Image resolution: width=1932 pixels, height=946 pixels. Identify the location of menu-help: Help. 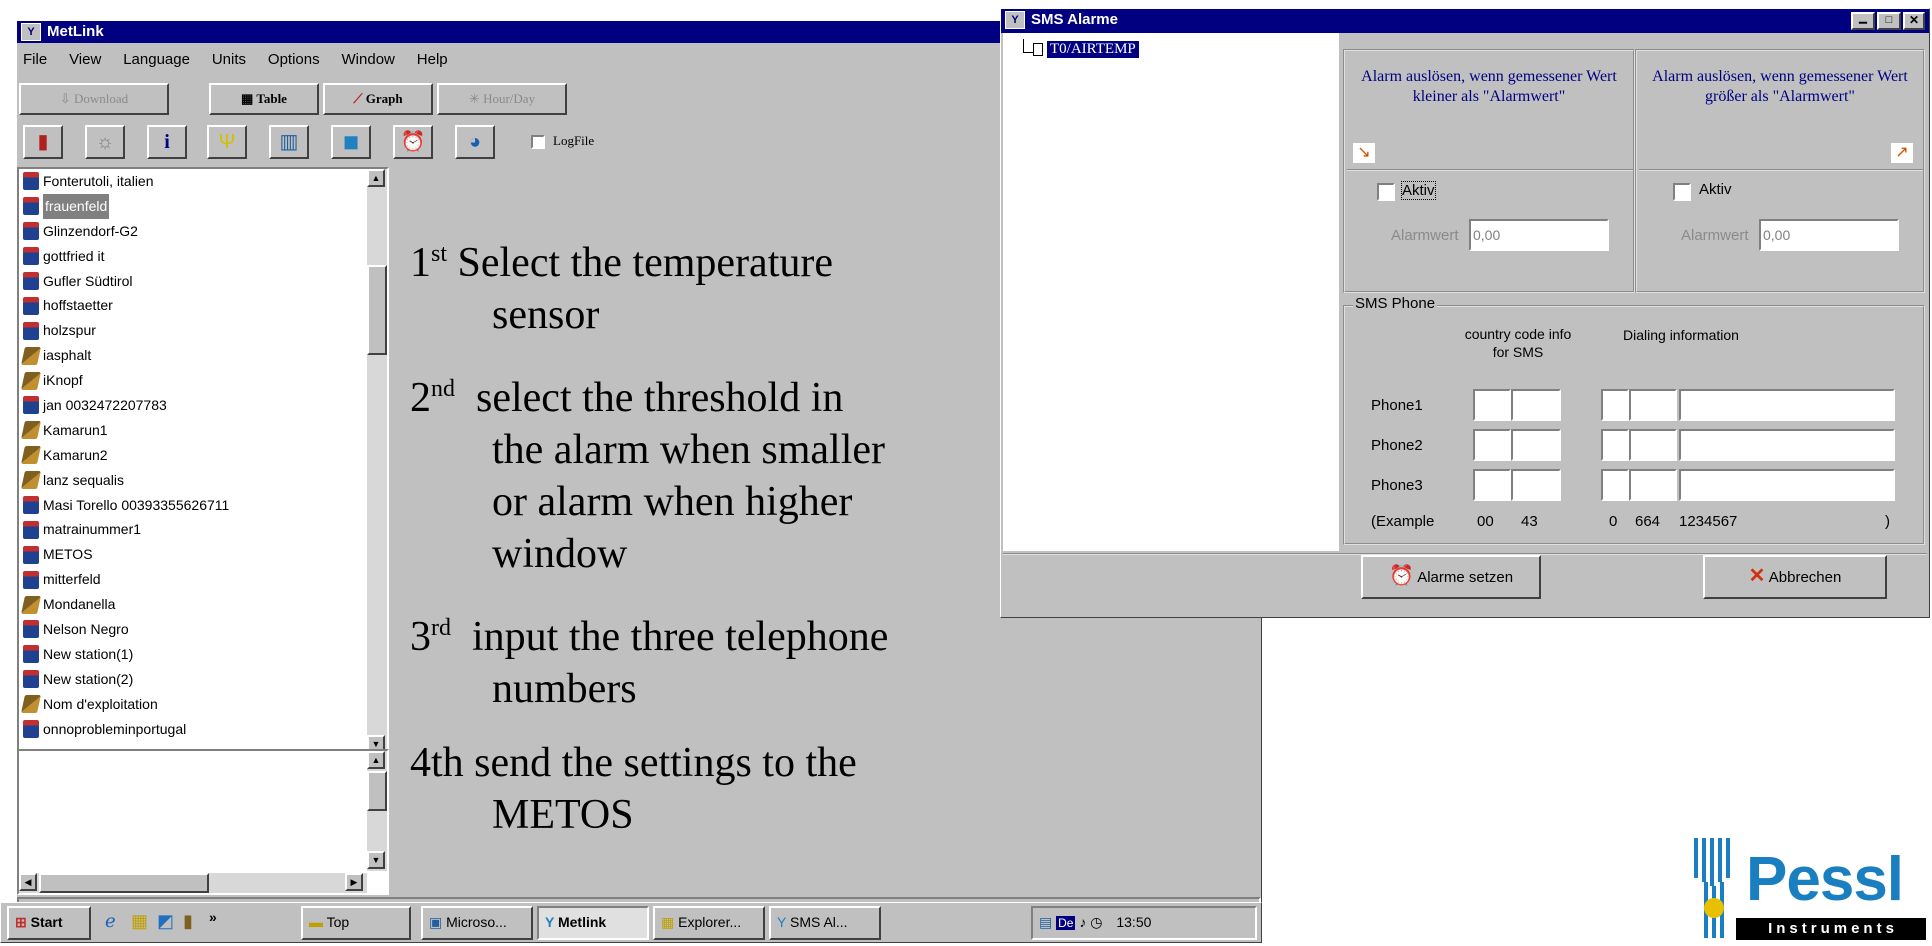
(432, 59).